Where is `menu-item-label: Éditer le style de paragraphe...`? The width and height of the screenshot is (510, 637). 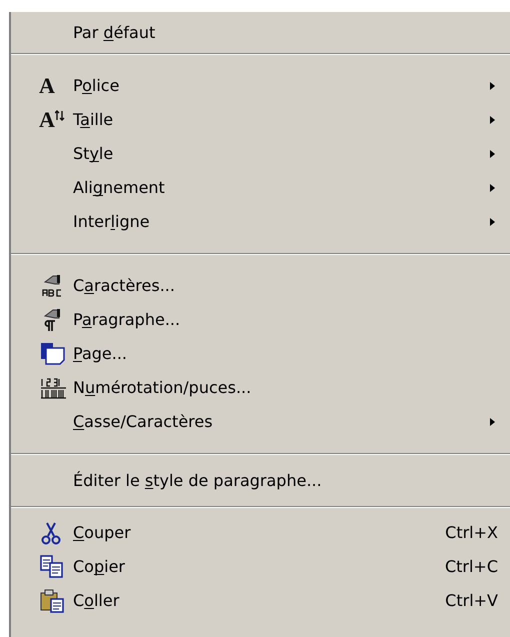 menu-item-label: Éditer le style de paragraphe... is located at coordinates (198, 481).